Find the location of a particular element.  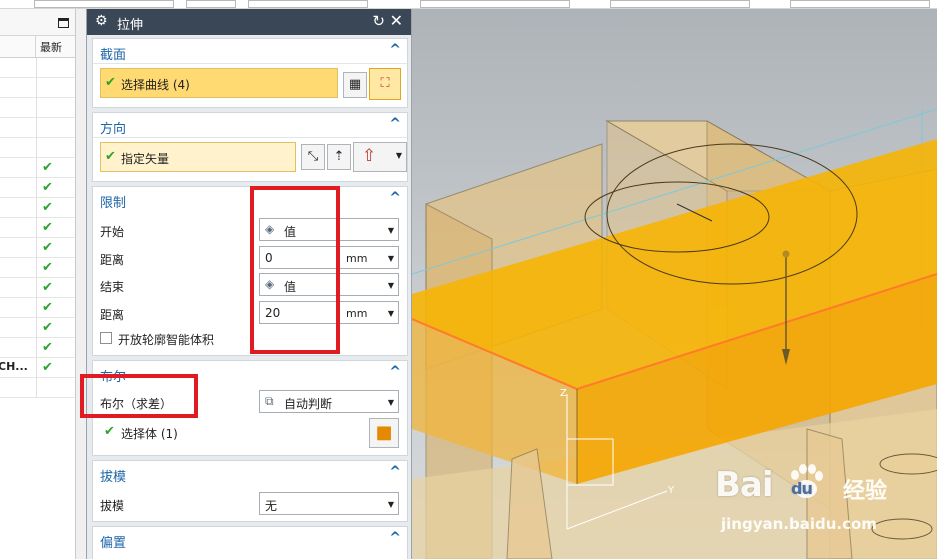

sketch-section-button: ▦ is located at coordinates (355, 85).